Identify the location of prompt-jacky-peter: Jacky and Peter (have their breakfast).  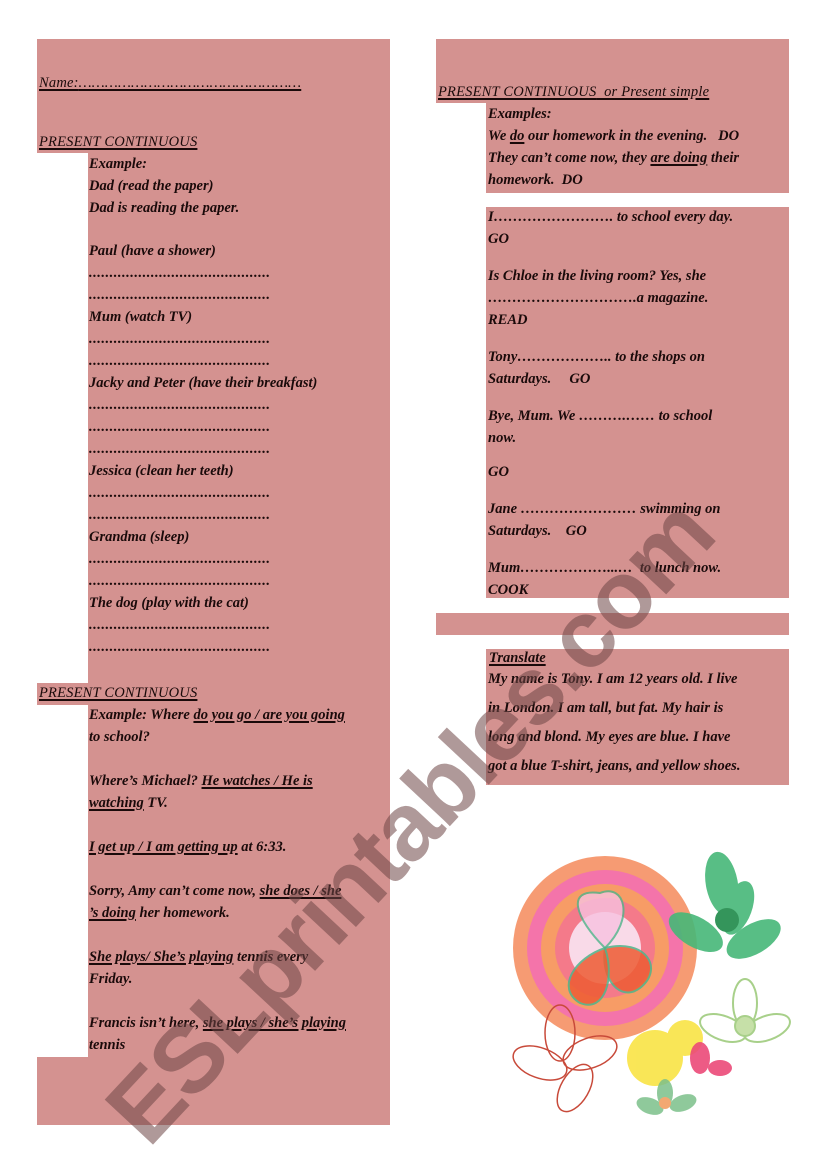
(203, 383).